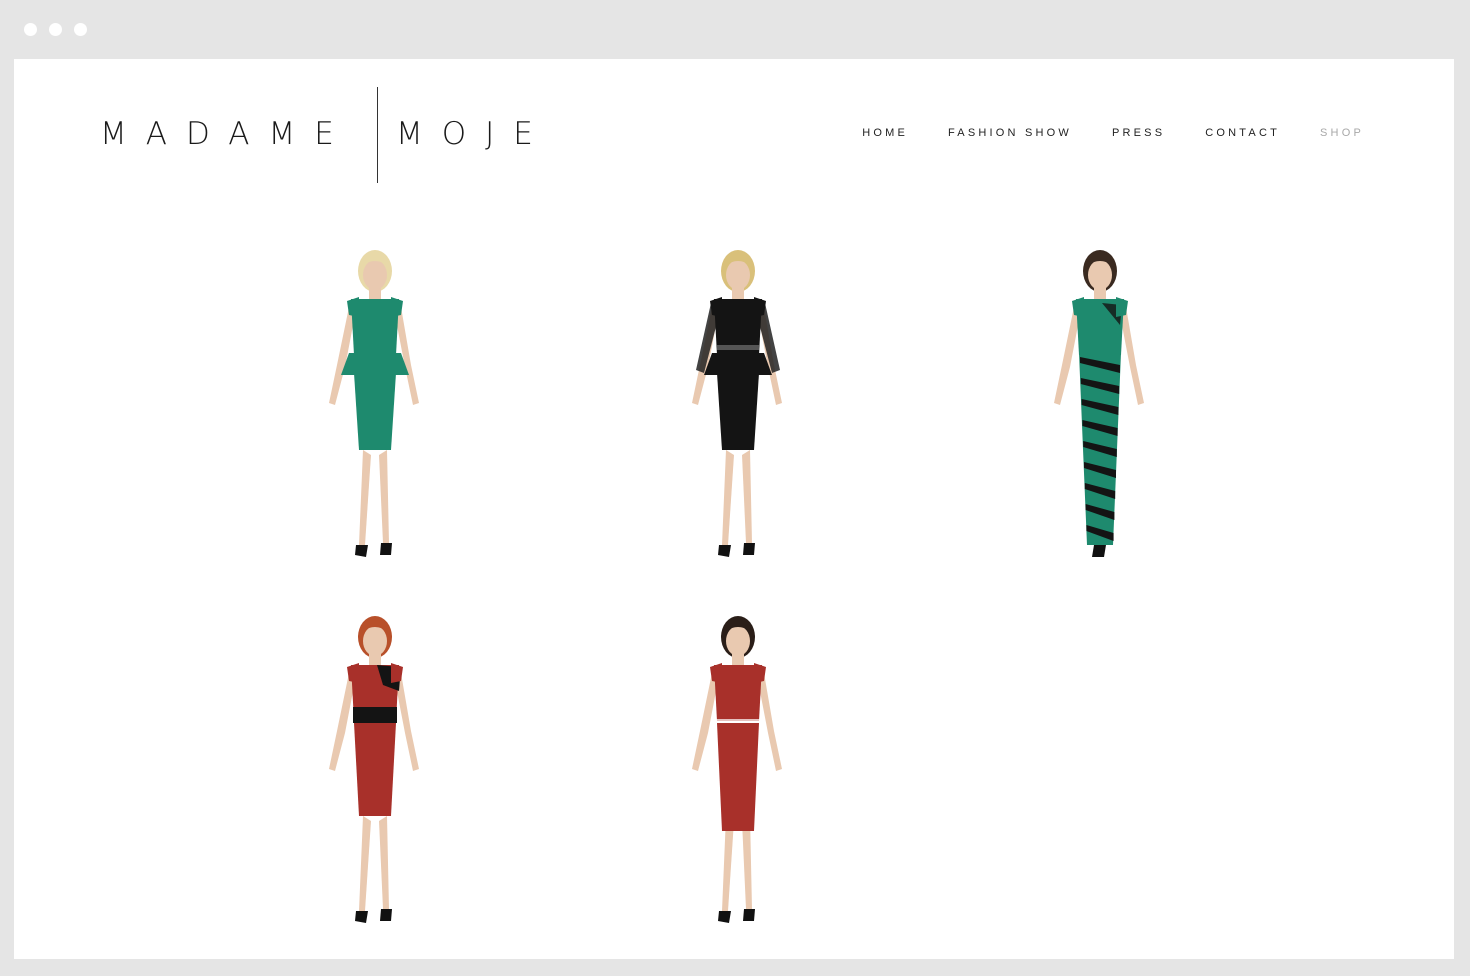  Describe the element at coordinates (80, 29) in the screenshot. I see `window-dot-maximize` at that location.